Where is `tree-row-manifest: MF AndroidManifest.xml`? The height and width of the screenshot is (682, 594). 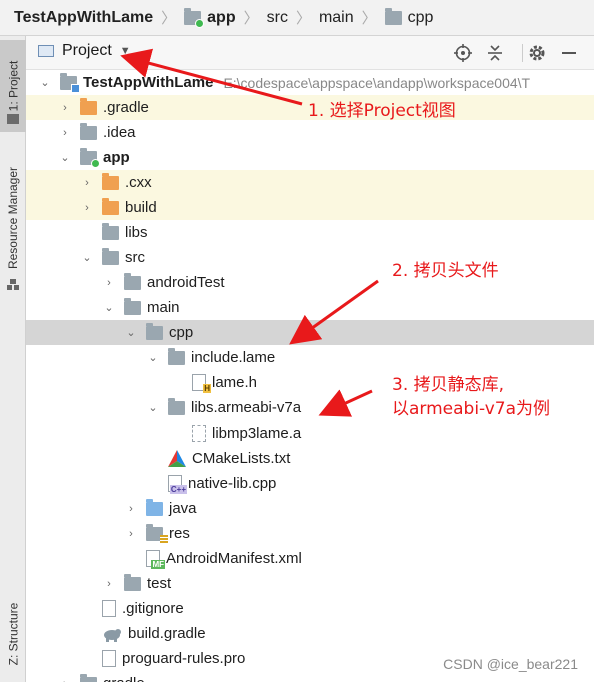
tree-row-manifest: MF AndroidManifest.xml is located at coordinates (310, 558).